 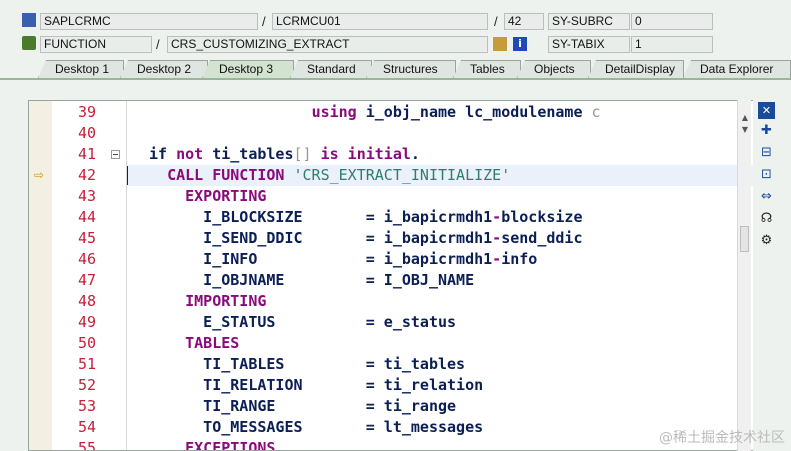 I want to click on line-number: 45, so click(x=86, y=238).